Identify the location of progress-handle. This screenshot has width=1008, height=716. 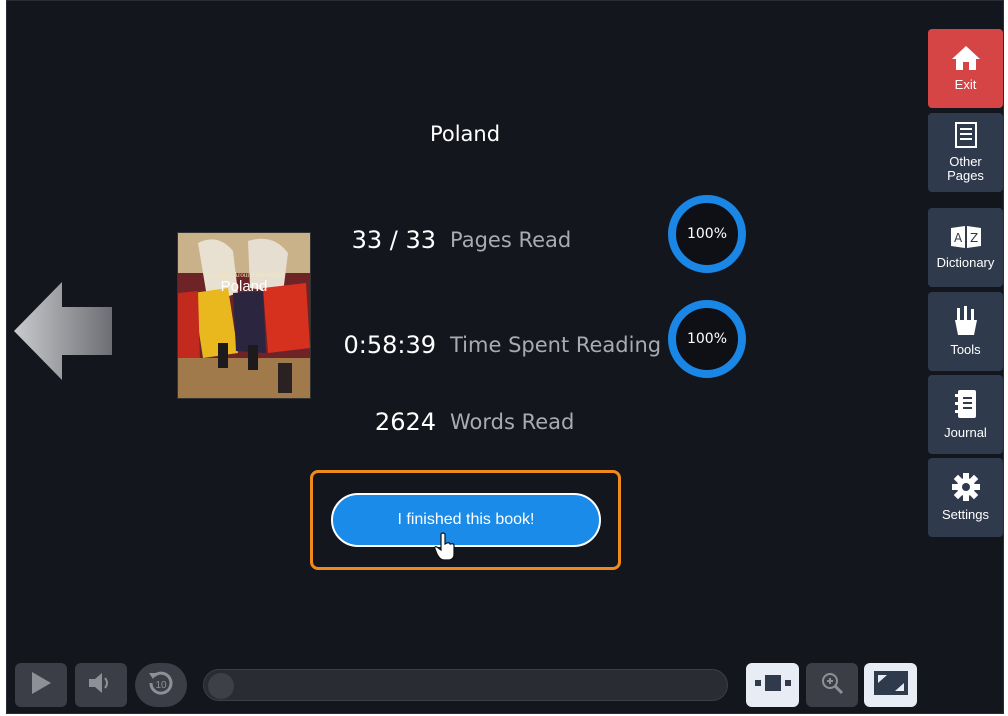
(221, 686).